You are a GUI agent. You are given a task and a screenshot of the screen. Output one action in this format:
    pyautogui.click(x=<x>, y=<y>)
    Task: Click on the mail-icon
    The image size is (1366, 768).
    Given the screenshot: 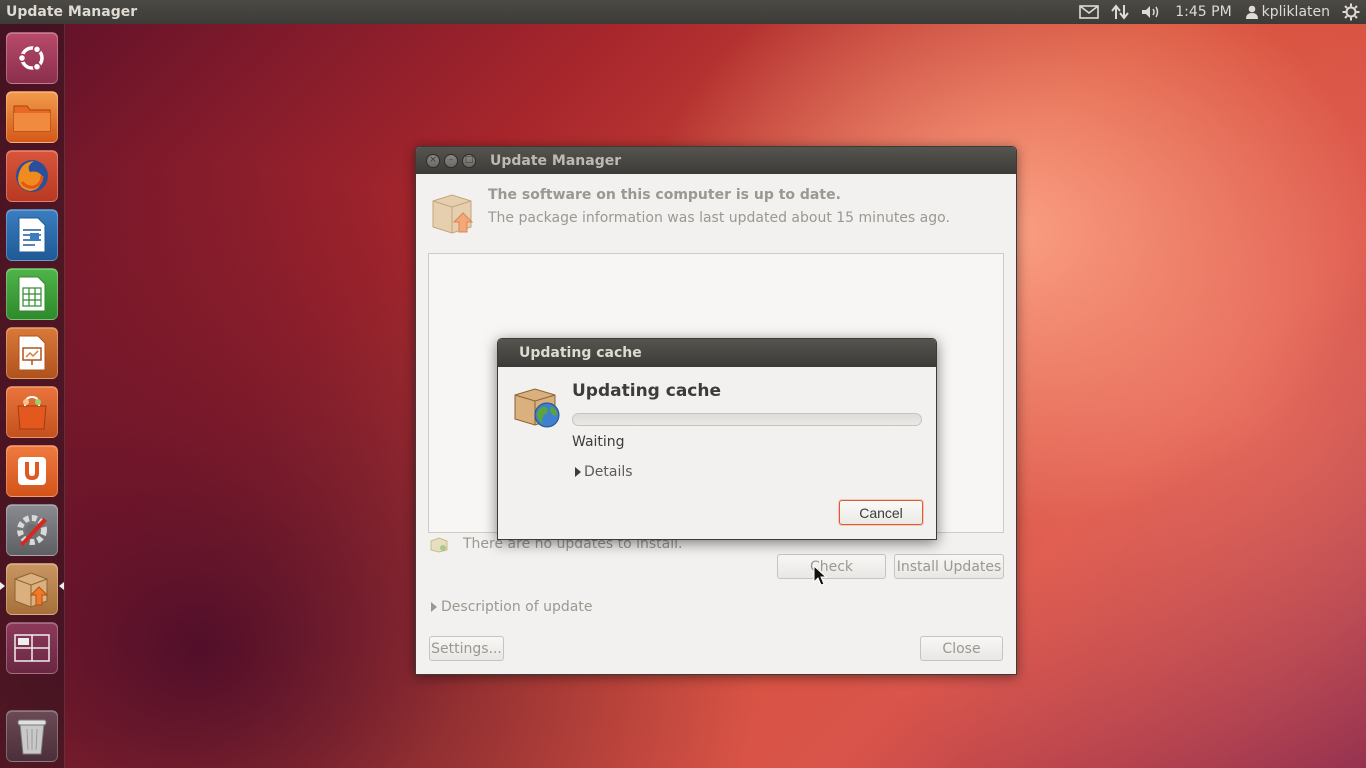 What is the action you would take?
    pyautogui.click(x=1089, y=12)
    